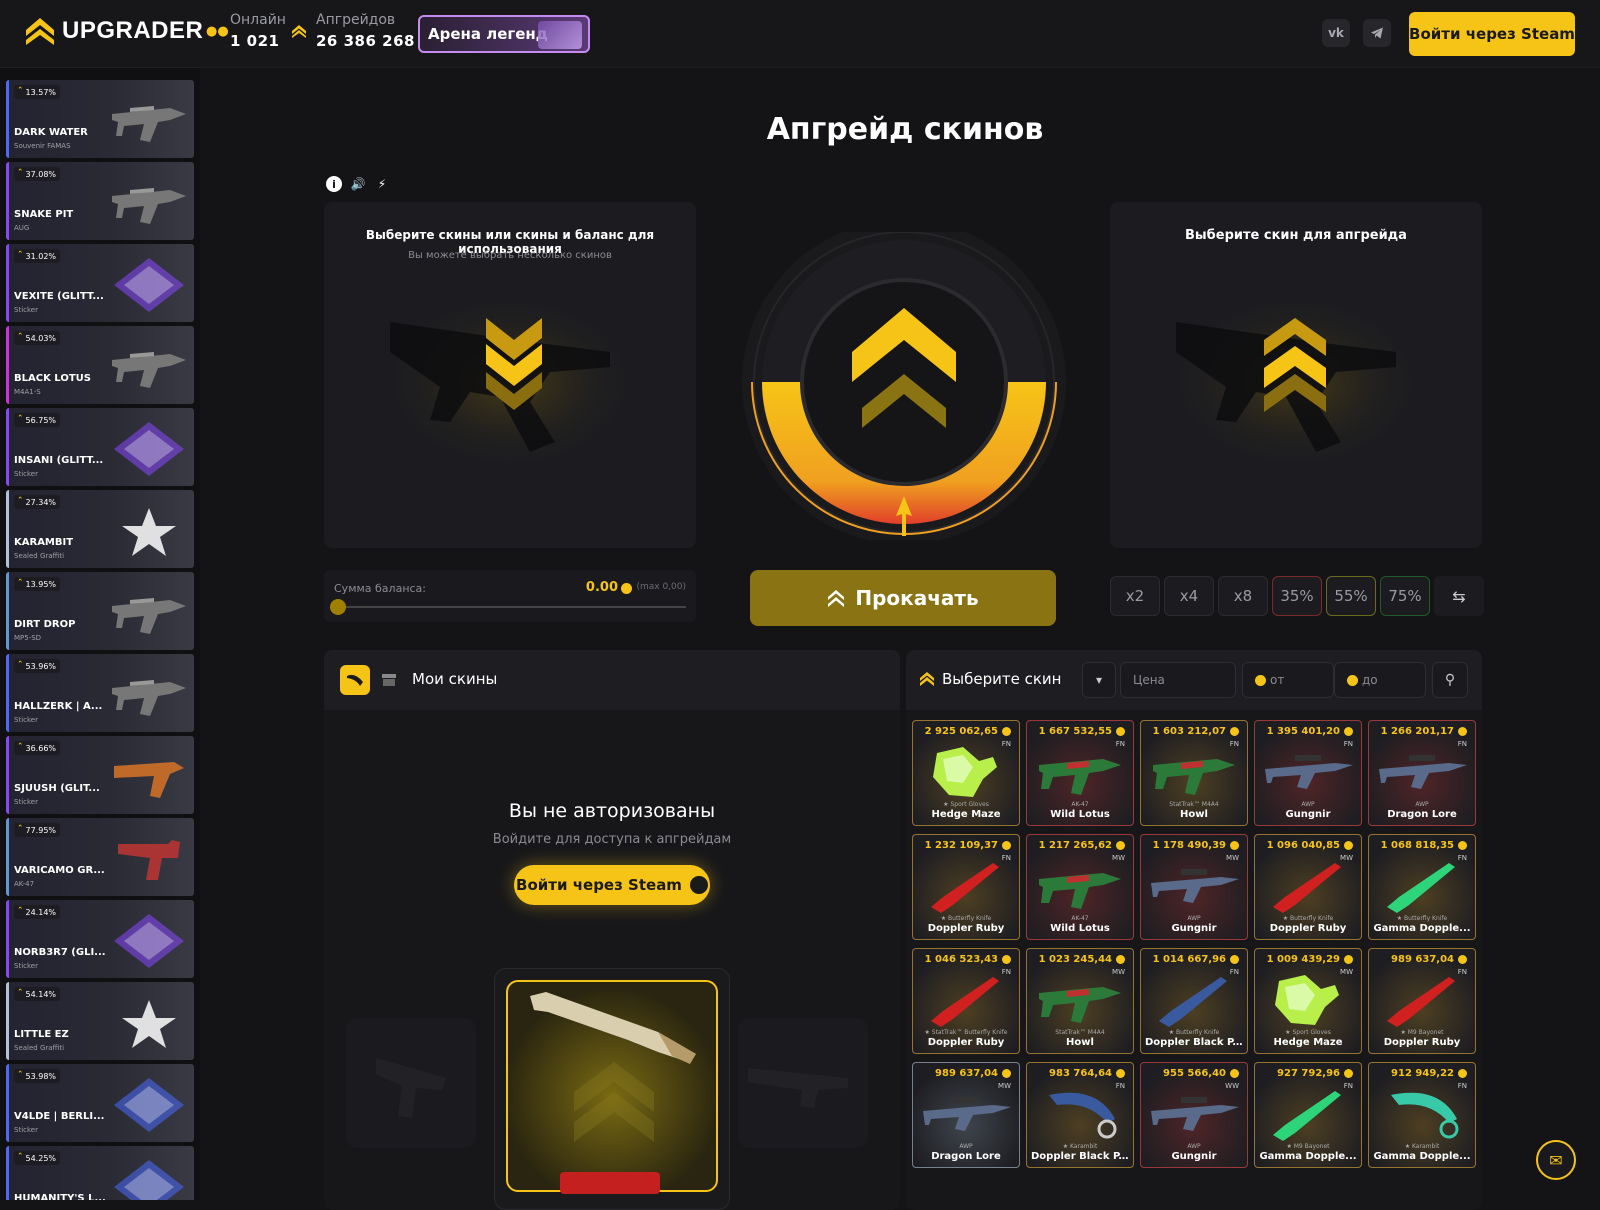 The height and width of the screenshot is (1210, 1600). I want to click on skin-name: Hedge Maze, so click(966, 814).